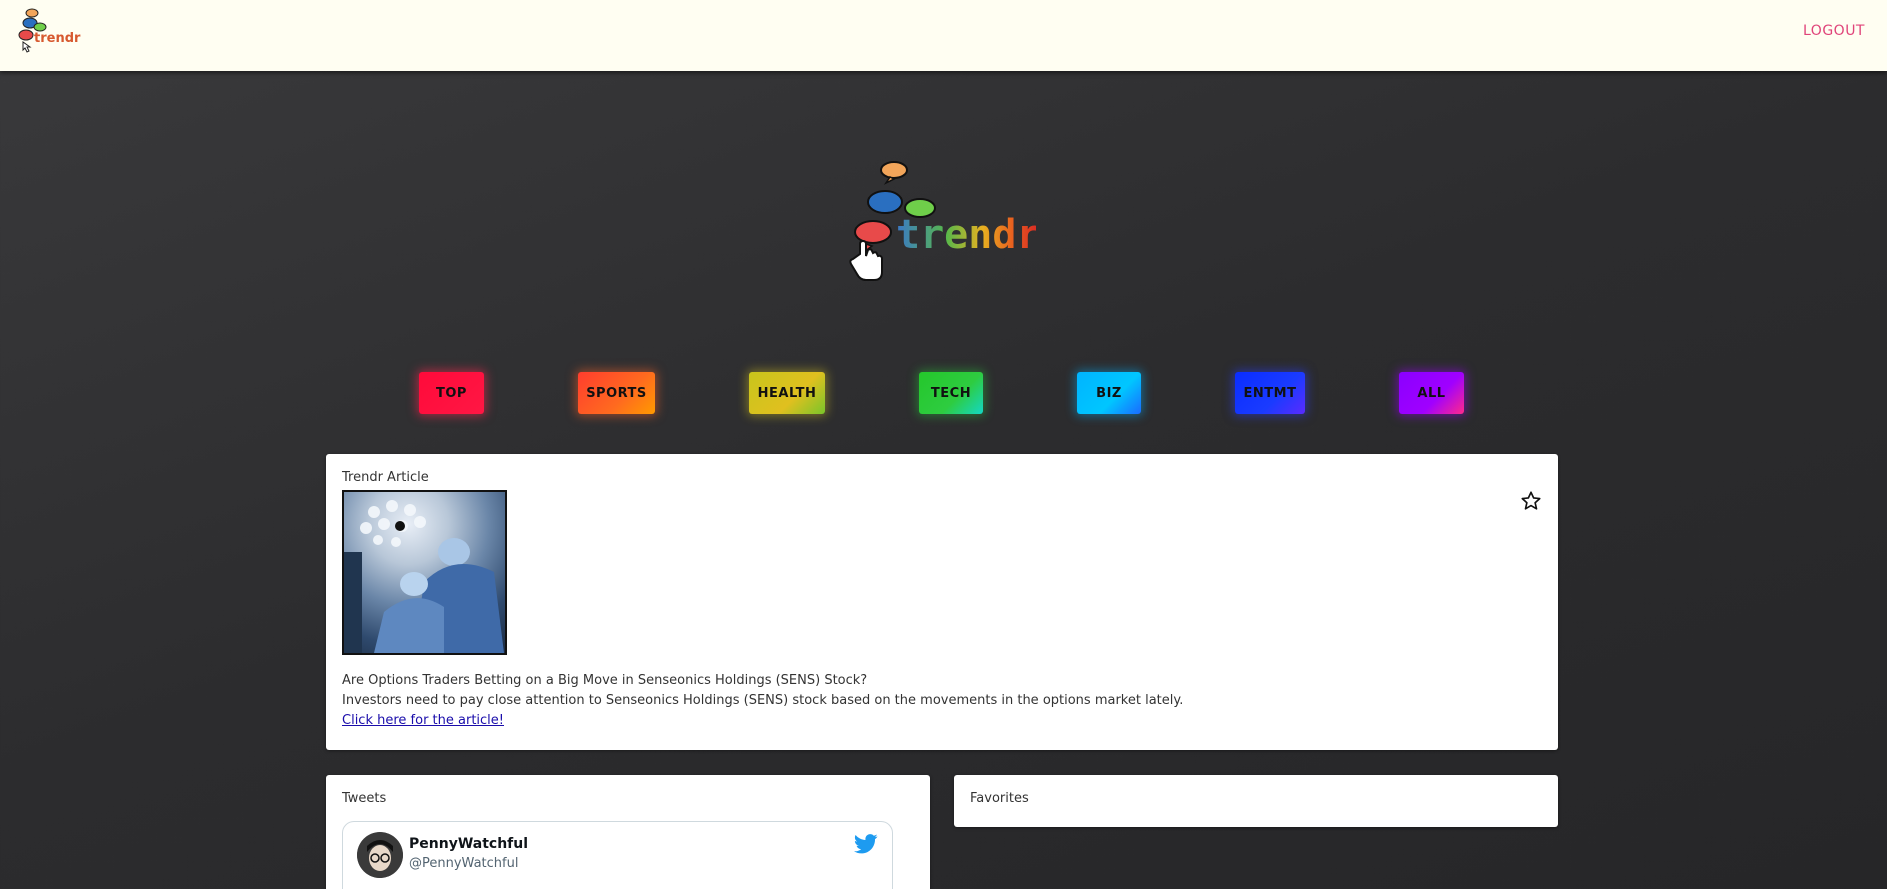 The image size is (1887, 889). What do you see at coordinates (787, 393) in the screenshot?
I see `category-health-button: HEALTH` at bounding box center [787, 393].